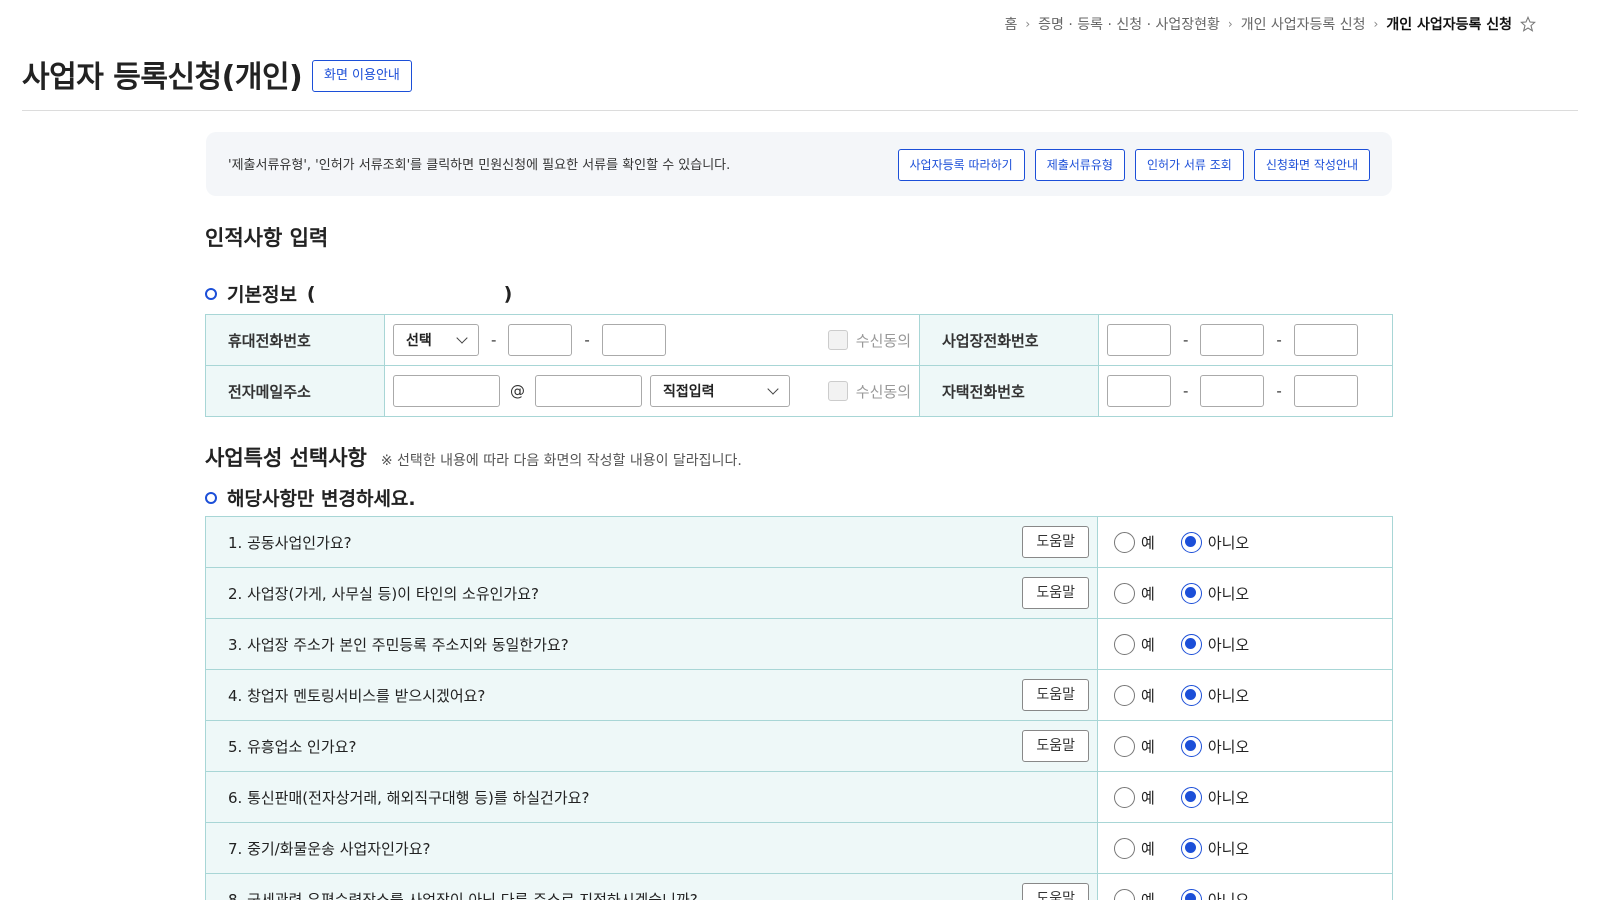 This screenshot has width=1600, height=900. I want to click on license-document-lookup-button: 인허가 서류 조회, so click(1189, 165).